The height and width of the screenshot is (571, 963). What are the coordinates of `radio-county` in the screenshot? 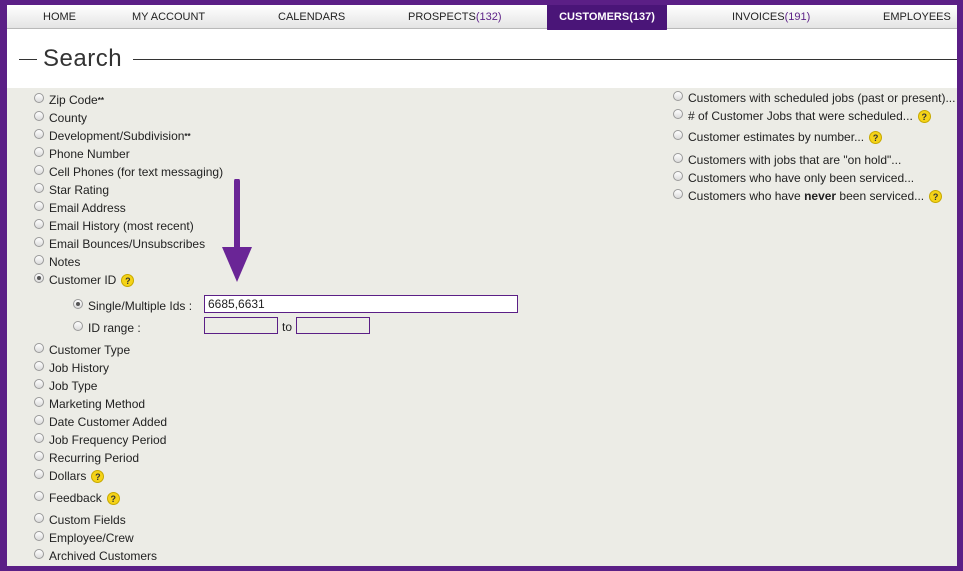 It's located at (39, 116).